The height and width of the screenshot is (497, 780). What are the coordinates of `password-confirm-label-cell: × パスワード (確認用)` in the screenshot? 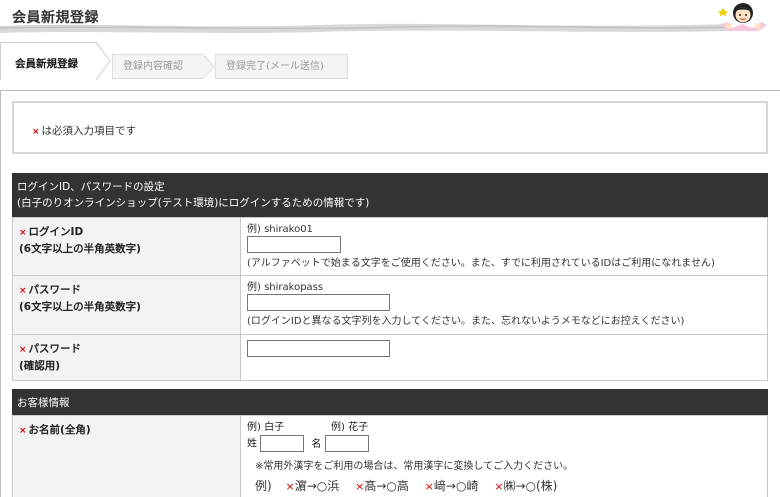 It's located at (126, 357).